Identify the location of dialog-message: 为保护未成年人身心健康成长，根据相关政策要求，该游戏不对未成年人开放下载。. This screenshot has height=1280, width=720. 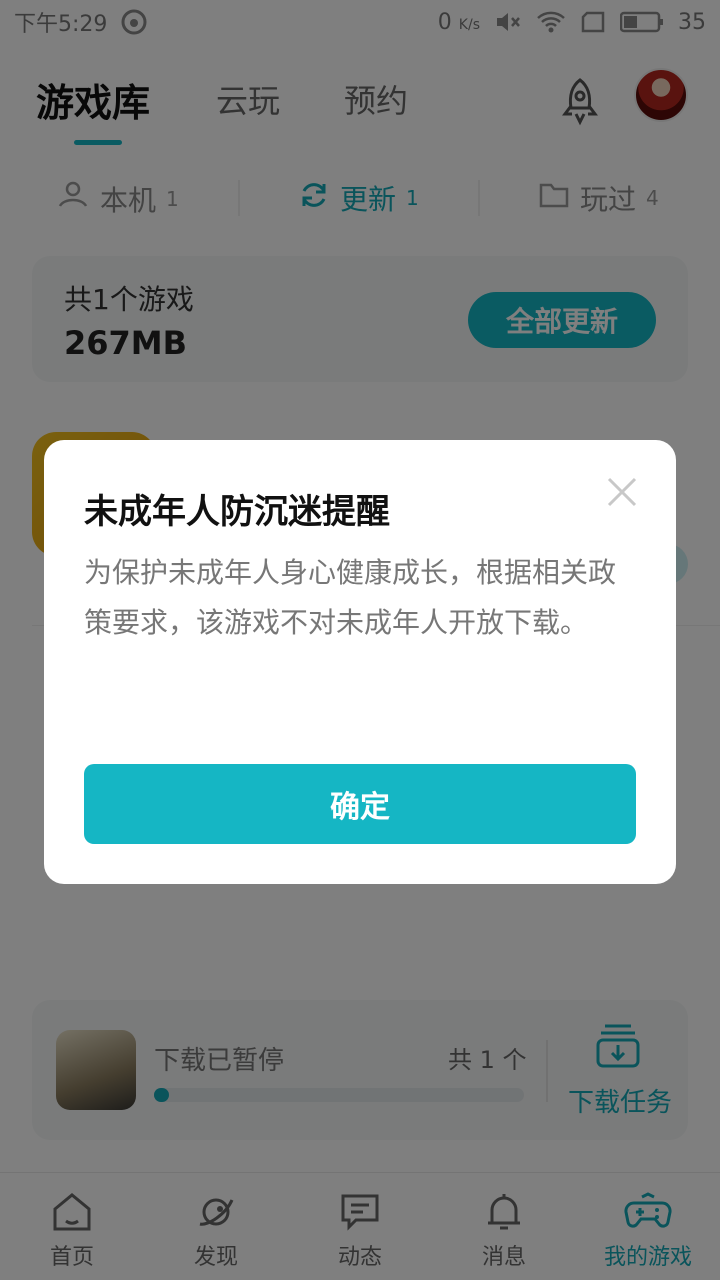
(350, 597).